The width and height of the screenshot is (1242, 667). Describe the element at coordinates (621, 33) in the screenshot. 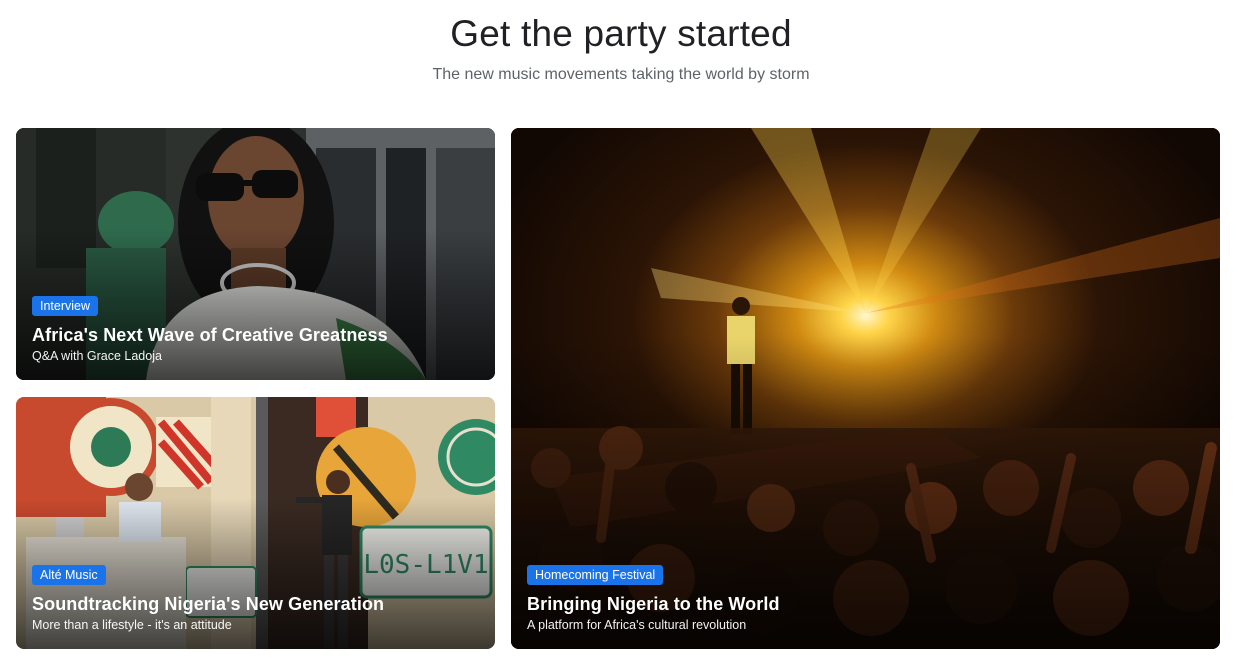

I see `page-title: Get the party started` at that location.